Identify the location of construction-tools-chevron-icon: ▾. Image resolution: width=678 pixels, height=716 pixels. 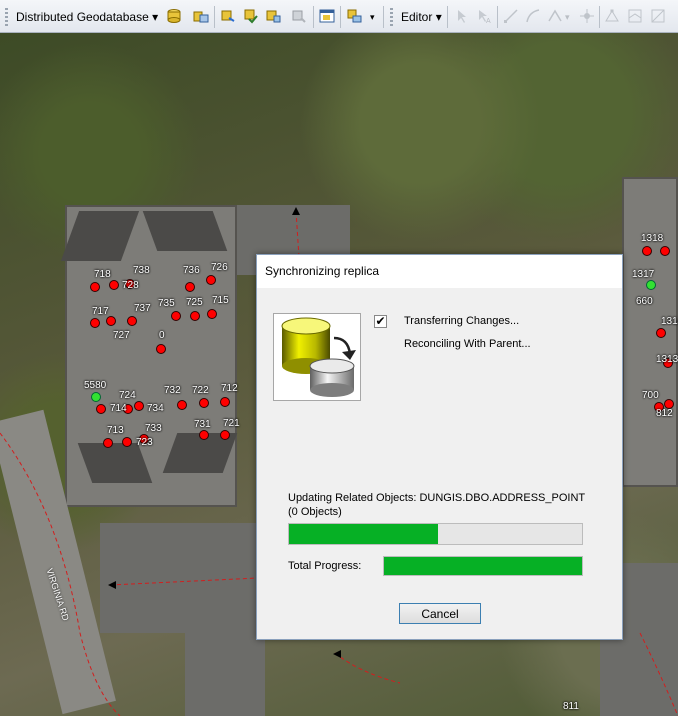
(567, 17).